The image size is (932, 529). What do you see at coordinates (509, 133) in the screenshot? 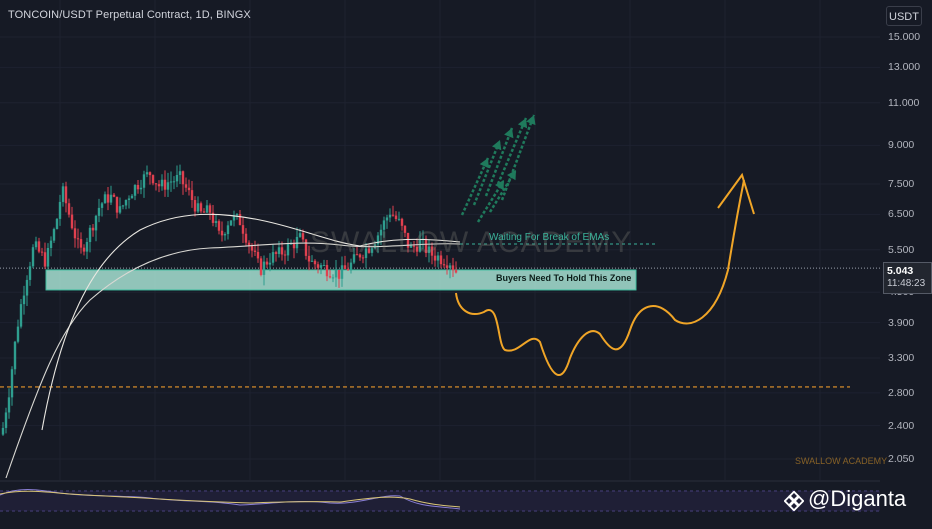
I see `projection-arrow-head` at bounding box center [509, 133].